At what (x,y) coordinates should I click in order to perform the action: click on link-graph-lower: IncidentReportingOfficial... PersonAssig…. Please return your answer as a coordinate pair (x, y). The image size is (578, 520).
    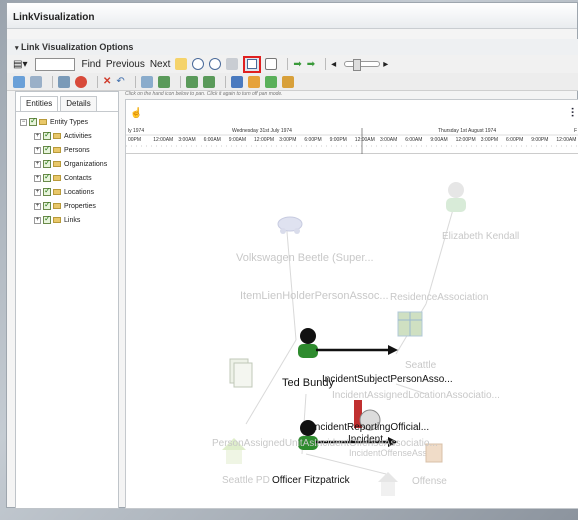
    Looking at the image, I should click on (352, 459).